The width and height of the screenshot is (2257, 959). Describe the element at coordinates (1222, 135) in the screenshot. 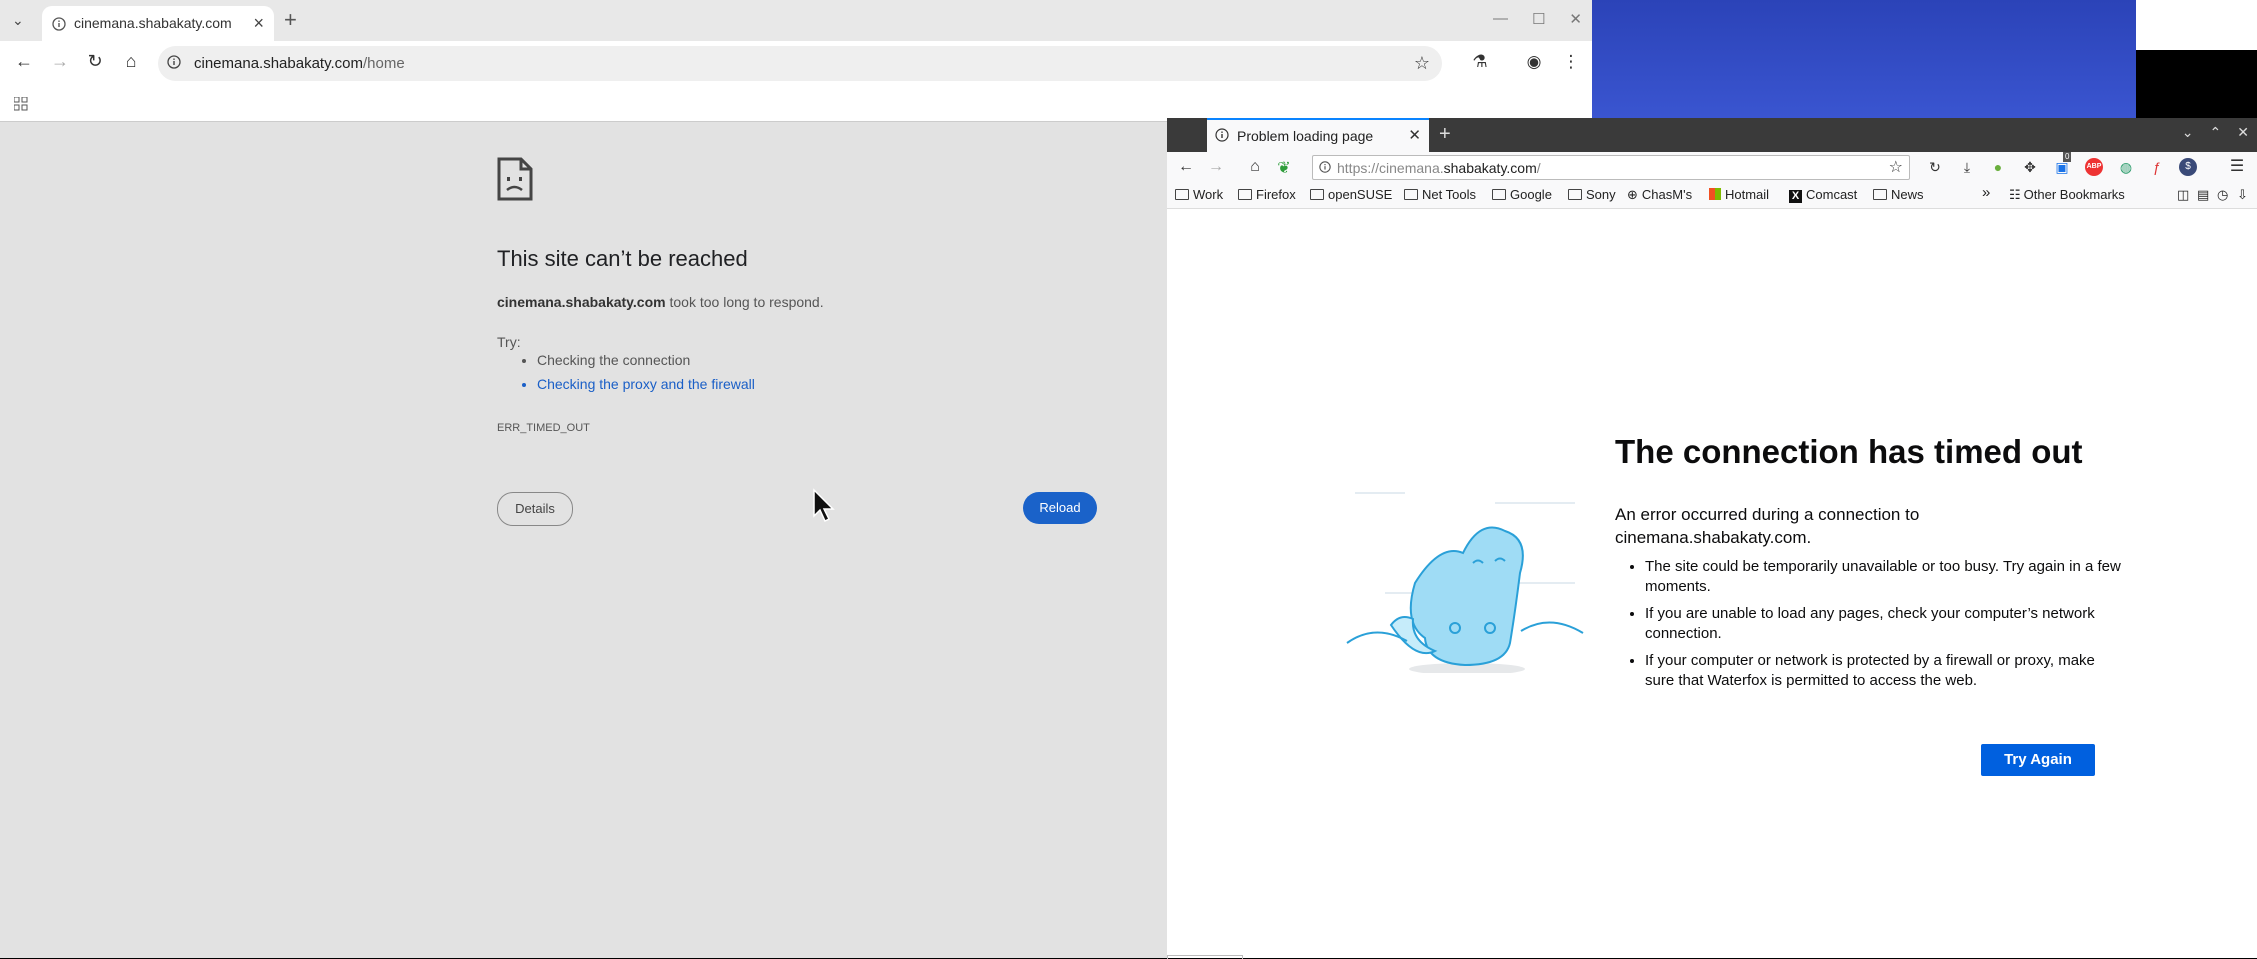

I see `info-icon` at that location.